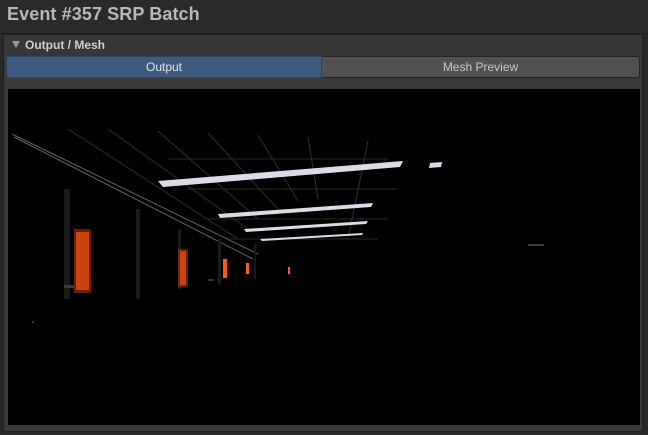 This screenshot has height=435, width=648. What do you see at coordinates (323, 45) in the screenshot?
I see `output-mesh-foldout: Output / Mesh` at bounding box center [323, 45].